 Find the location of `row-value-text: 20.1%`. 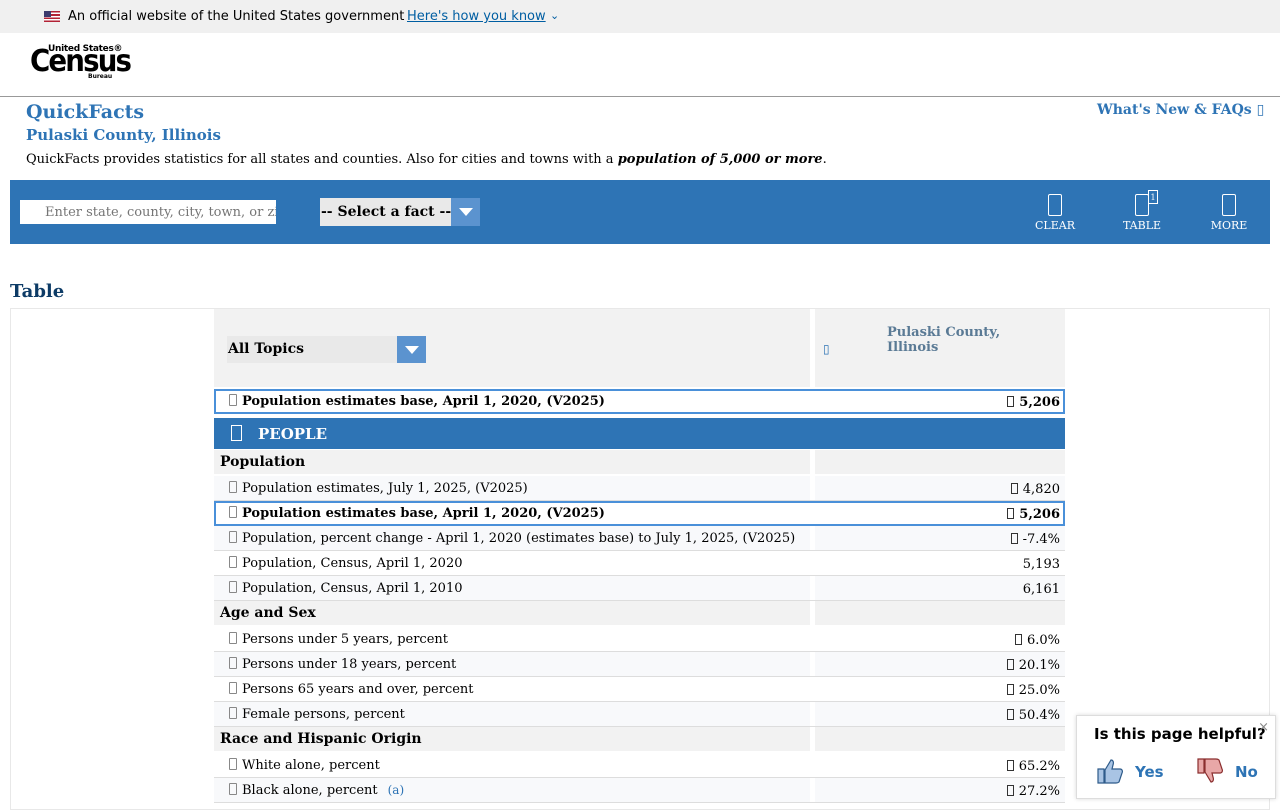

row-value-text: 20.1% is located at coordinates (1039, 665).